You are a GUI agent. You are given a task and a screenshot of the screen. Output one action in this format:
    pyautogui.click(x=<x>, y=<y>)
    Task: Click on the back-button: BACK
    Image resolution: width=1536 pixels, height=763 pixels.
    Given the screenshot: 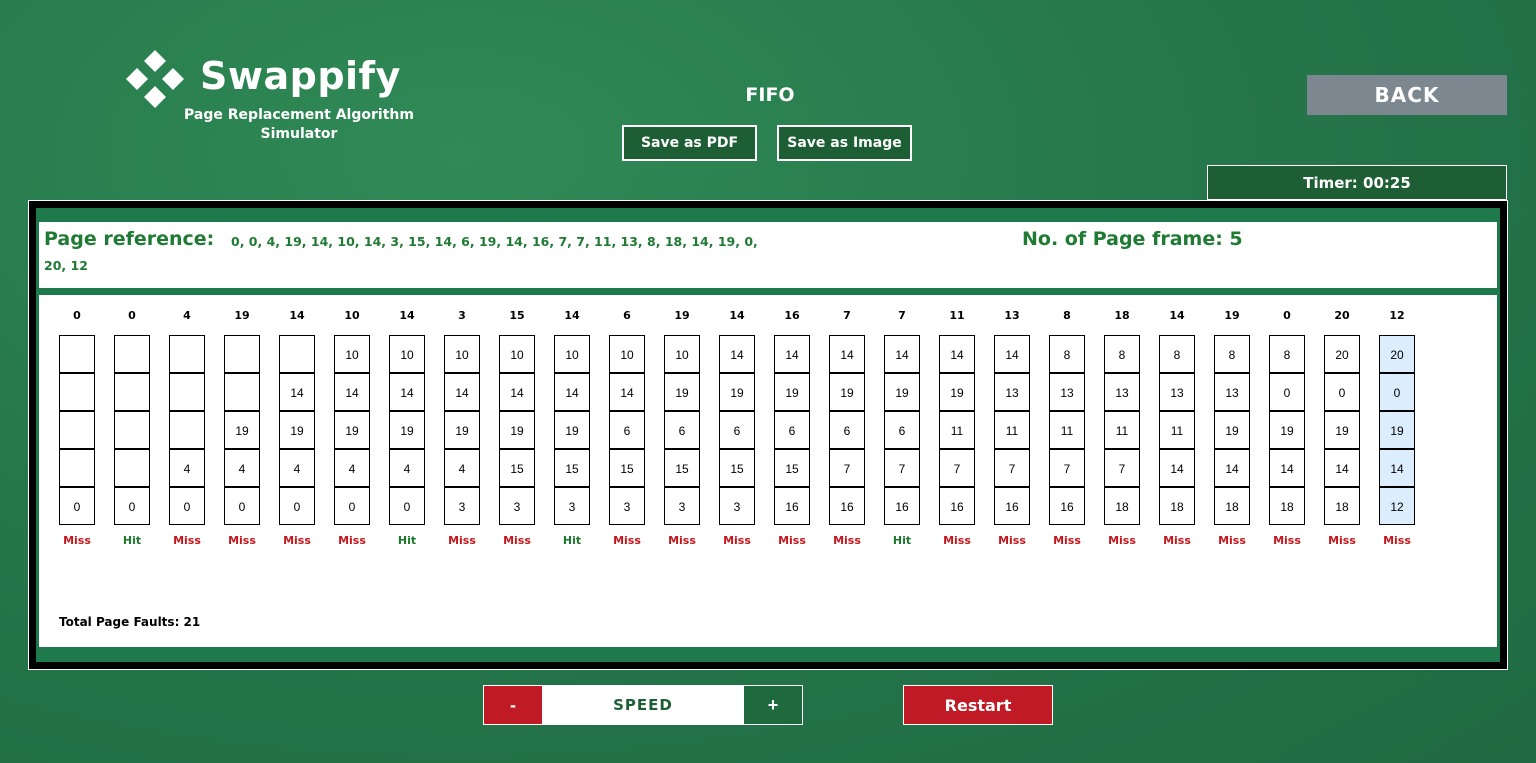 What is the action you would take?
    pyautogui.click(x=1407, y=95)
    